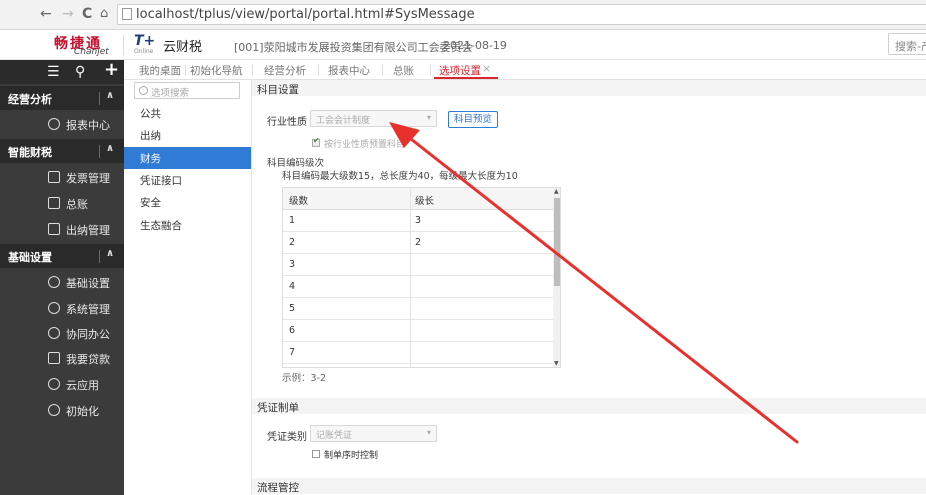  I want to click on check-icon: ✔, so click(316, 140).